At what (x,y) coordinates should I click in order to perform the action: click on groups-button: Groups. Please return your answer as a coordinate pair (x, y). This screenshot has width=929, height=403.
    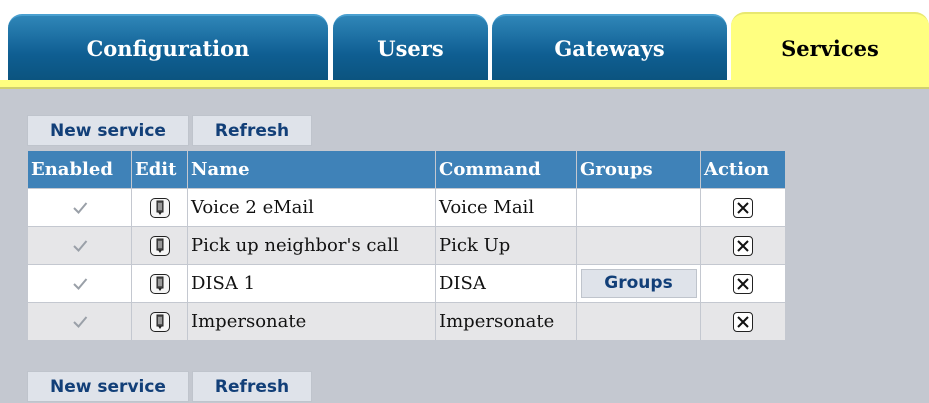
    Looking at the image, I should click on (638, 283).